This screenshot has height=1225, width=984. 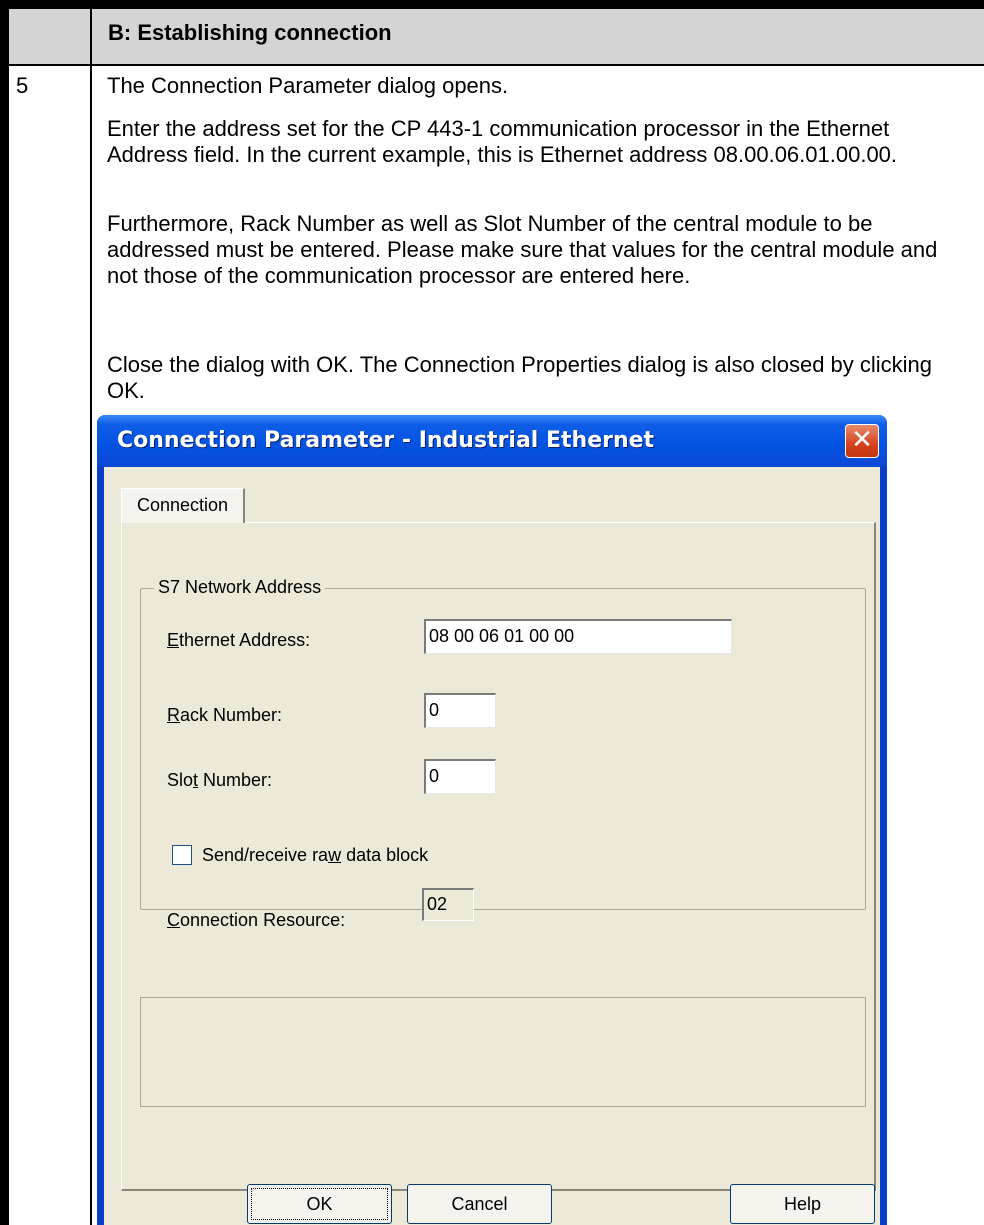 What do you see at coordinates (22, 85) in the screenshot?
I see `step-number: 5` at bounding box center [22, 85].